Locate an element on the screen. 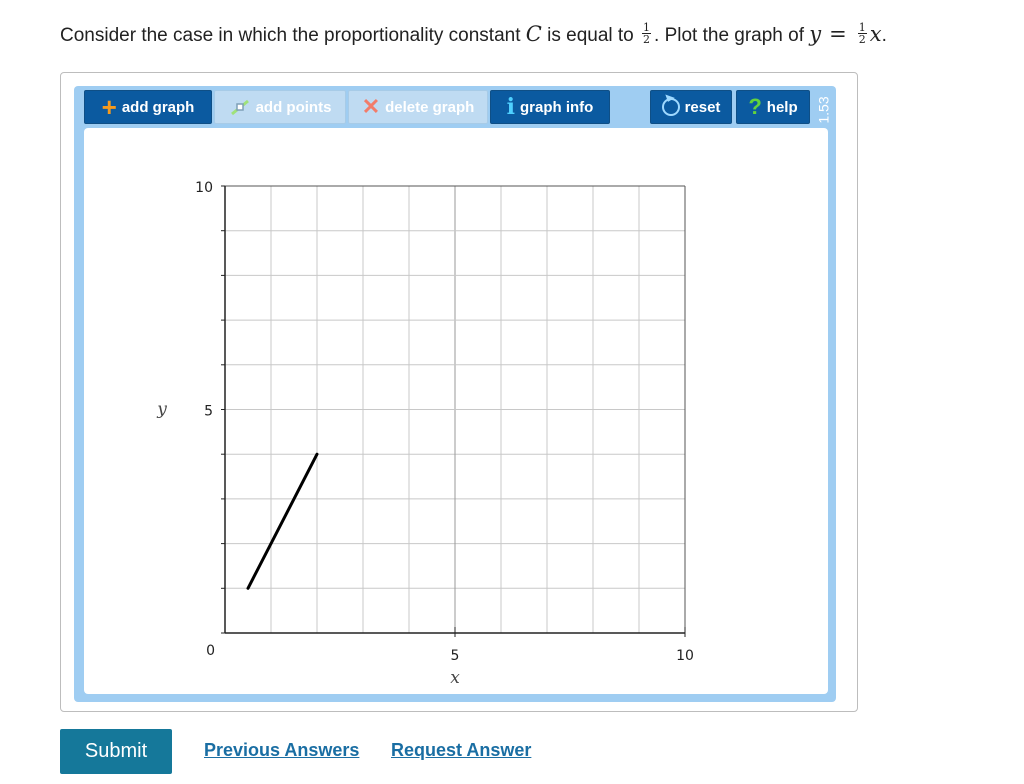 The width and height of the screenshot is (1024, 784). add-graph-button: + add graph is located at coordinates (148, 107).